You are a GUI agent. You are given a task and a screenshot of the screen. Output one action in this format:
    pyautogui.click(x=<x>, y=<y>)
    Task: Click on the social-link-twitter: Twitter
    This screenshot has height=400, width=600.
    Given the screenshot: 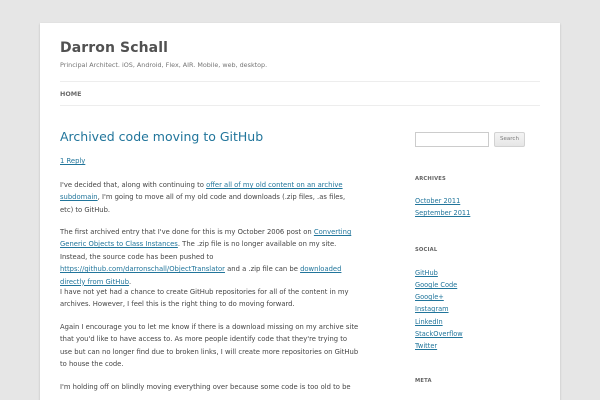 What is the action you would take?
    pyautogui.click(x=426, y=346)
    